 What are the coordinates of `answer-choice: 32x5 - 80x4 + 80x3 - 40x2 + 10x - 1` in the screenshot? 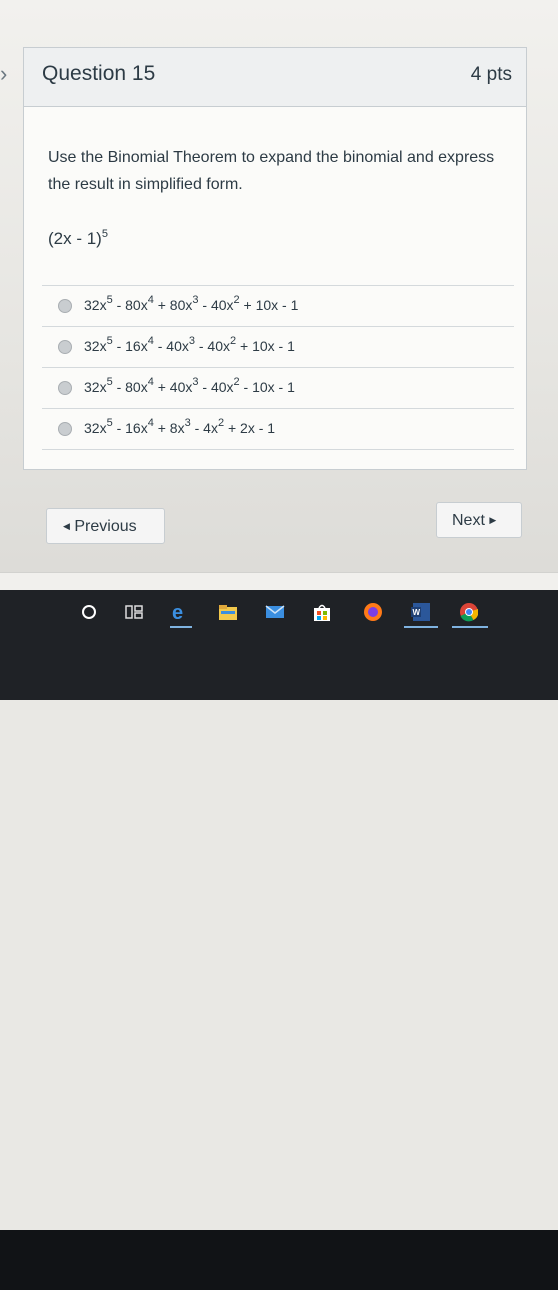 It's located at (278, 305).